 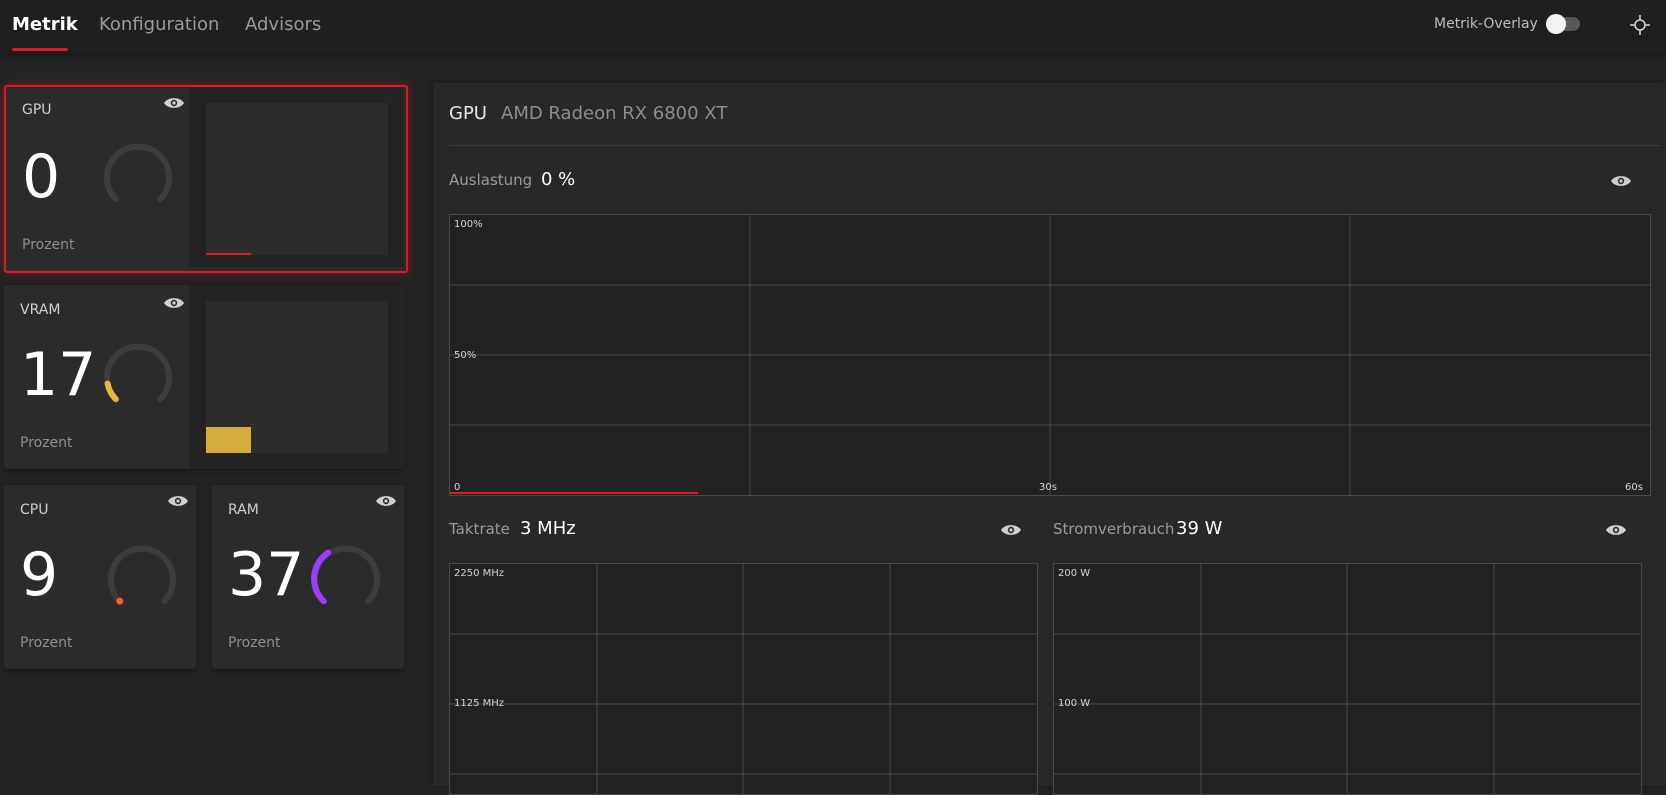 What do you see at coordinates (45, 24) in the screenshot?
I see `tab-metrik: Metrik` at bounding box center [45, 24].